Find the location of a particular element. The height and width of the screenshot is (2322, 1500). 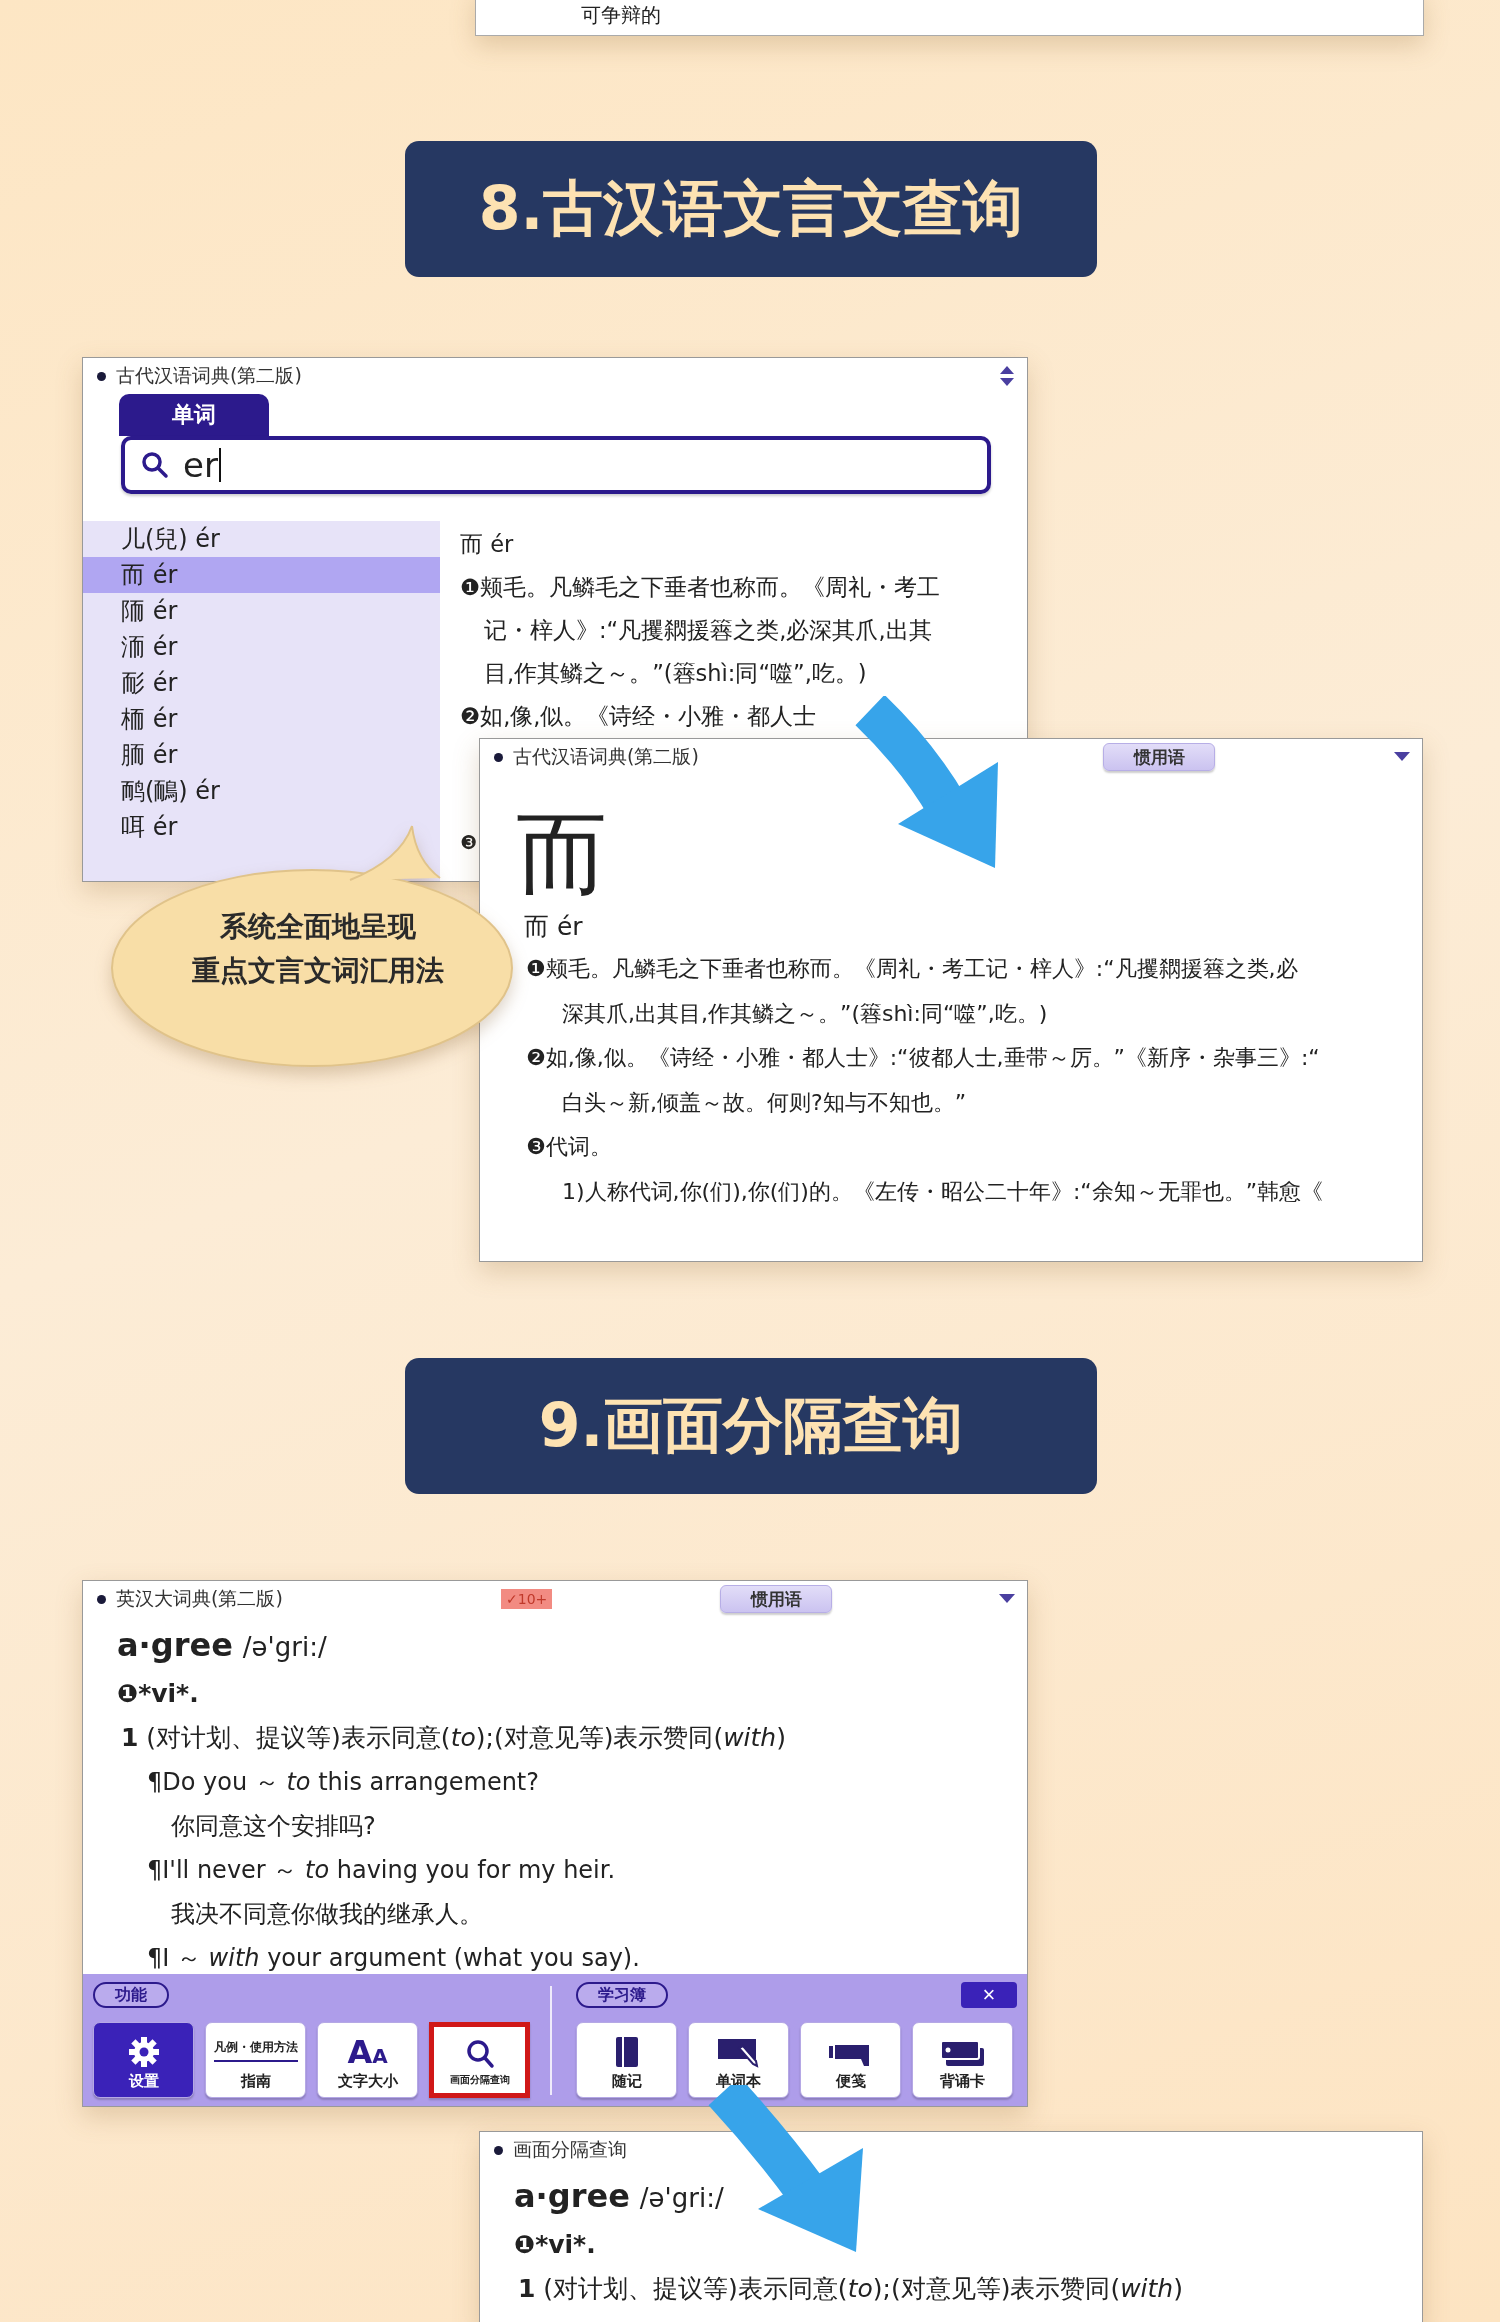

word-tab: 单词 is located at coordinates (194, 415).